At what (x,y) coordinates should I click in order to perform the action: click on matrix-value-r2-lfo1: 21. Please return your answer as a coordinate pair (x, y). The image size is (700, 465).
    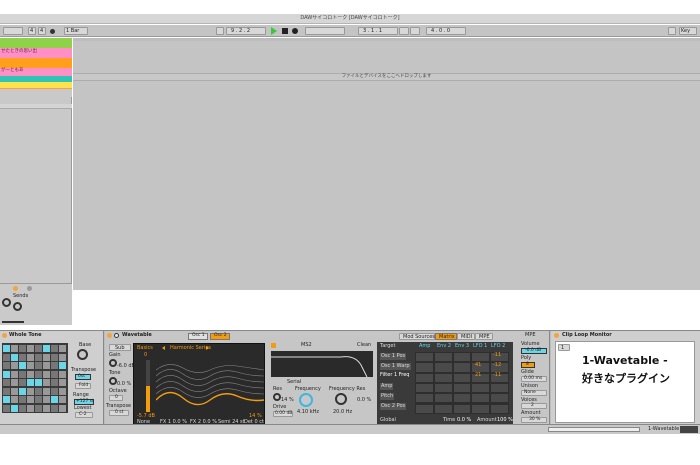
    Looking at the image, I should click on (478, 375).